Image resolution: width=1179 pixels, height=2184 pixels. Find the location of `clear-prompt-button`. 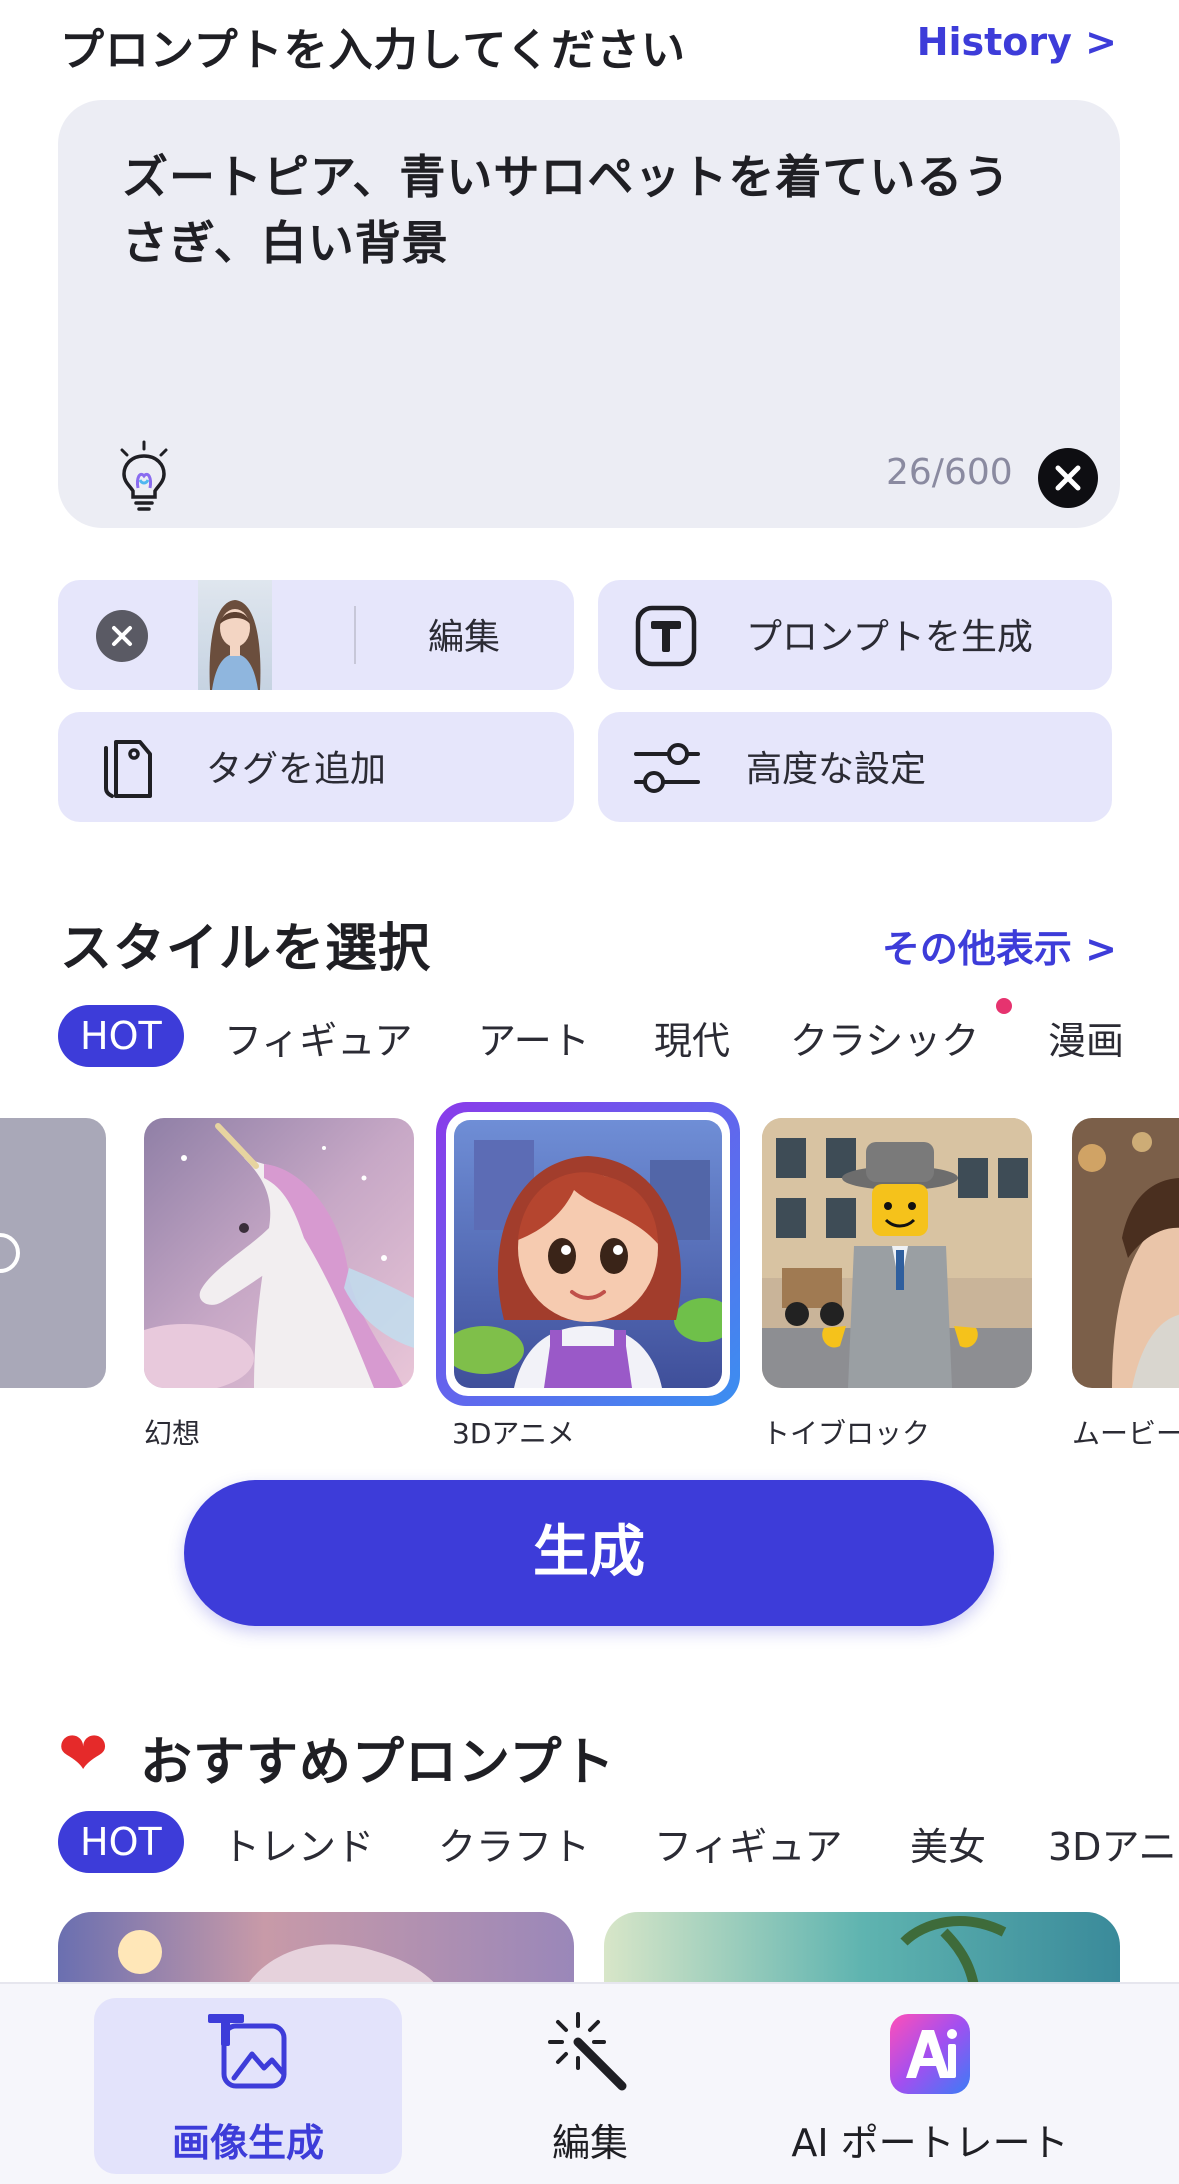

clear-prompt-button is located at coordinates (1068, 478).